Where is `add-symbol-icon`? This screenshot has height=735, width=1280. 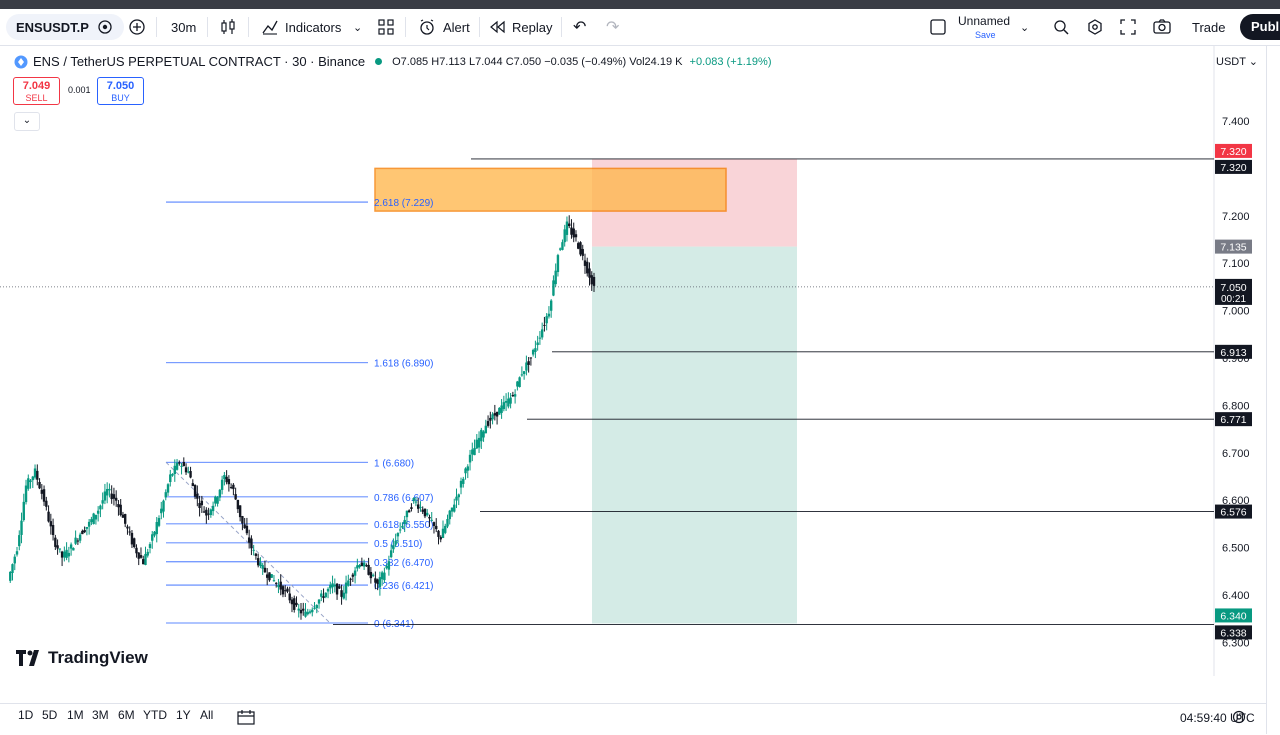
add-symbol-icon is located at coordinates (137, 27).